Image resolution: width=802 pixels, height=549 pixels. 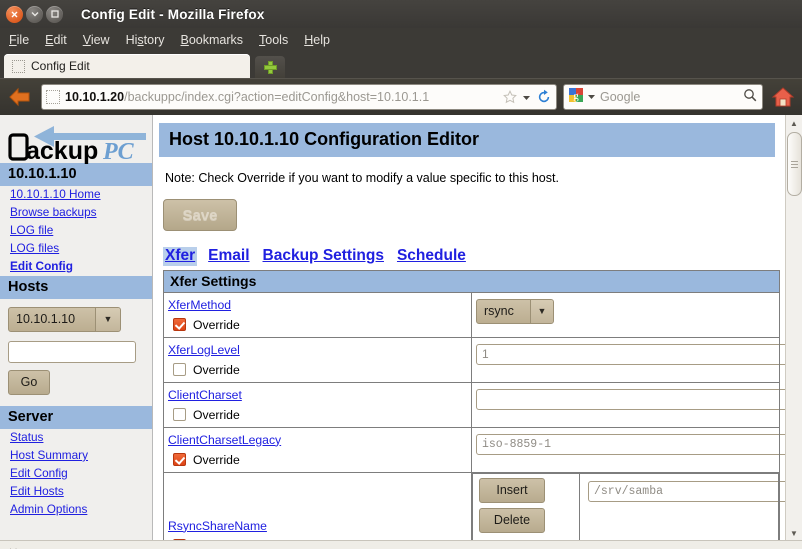 What do you see at coordinates (401, 65) in the screenshot?
I see `tab-bar: Config Edit` at bounding box center [401, 65].